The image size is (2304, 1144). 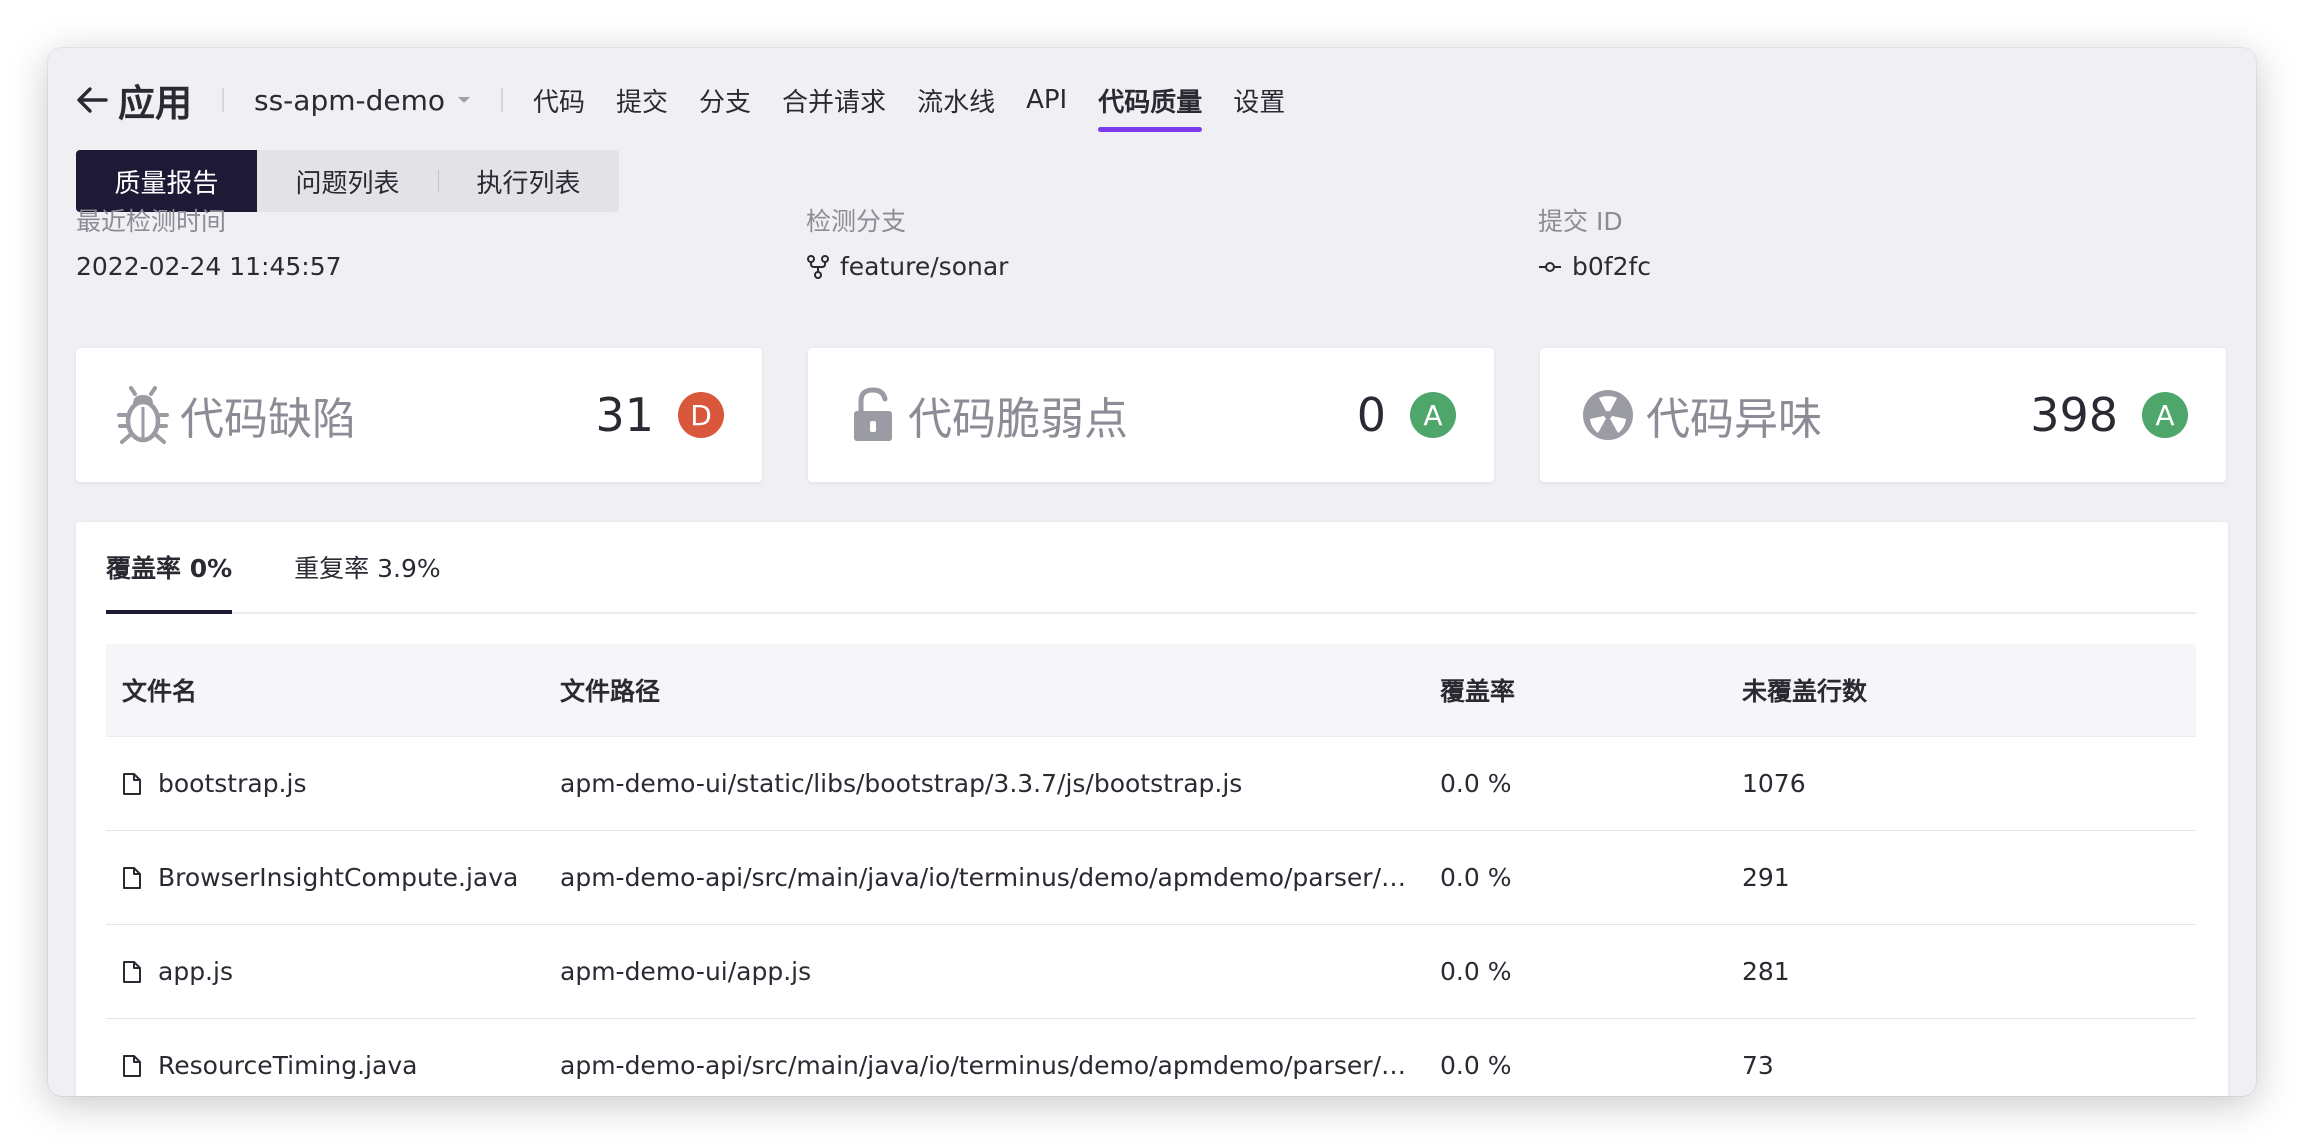 I want to click on file-name-cell: BrowserInsightCompute.java, so click(x=333, y=877).